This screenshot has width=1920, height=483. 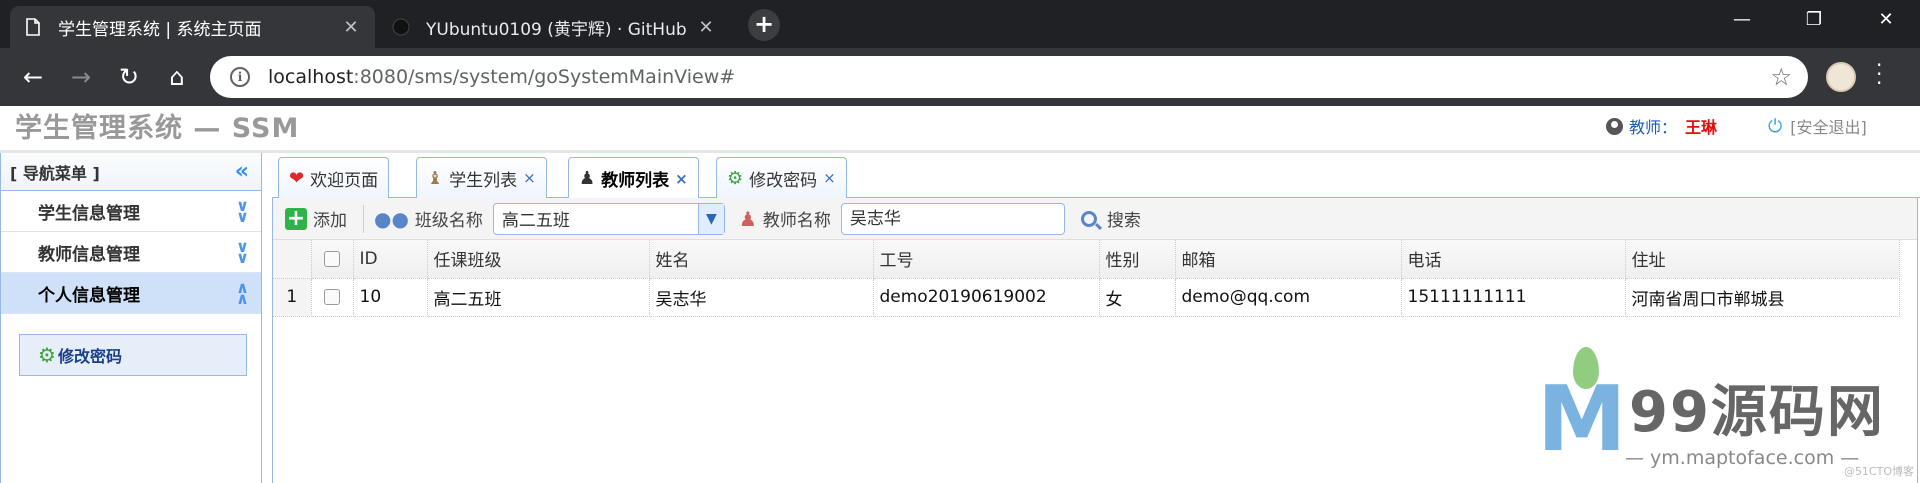 I want to click on row-number: 1, so click(x=292, y=297).